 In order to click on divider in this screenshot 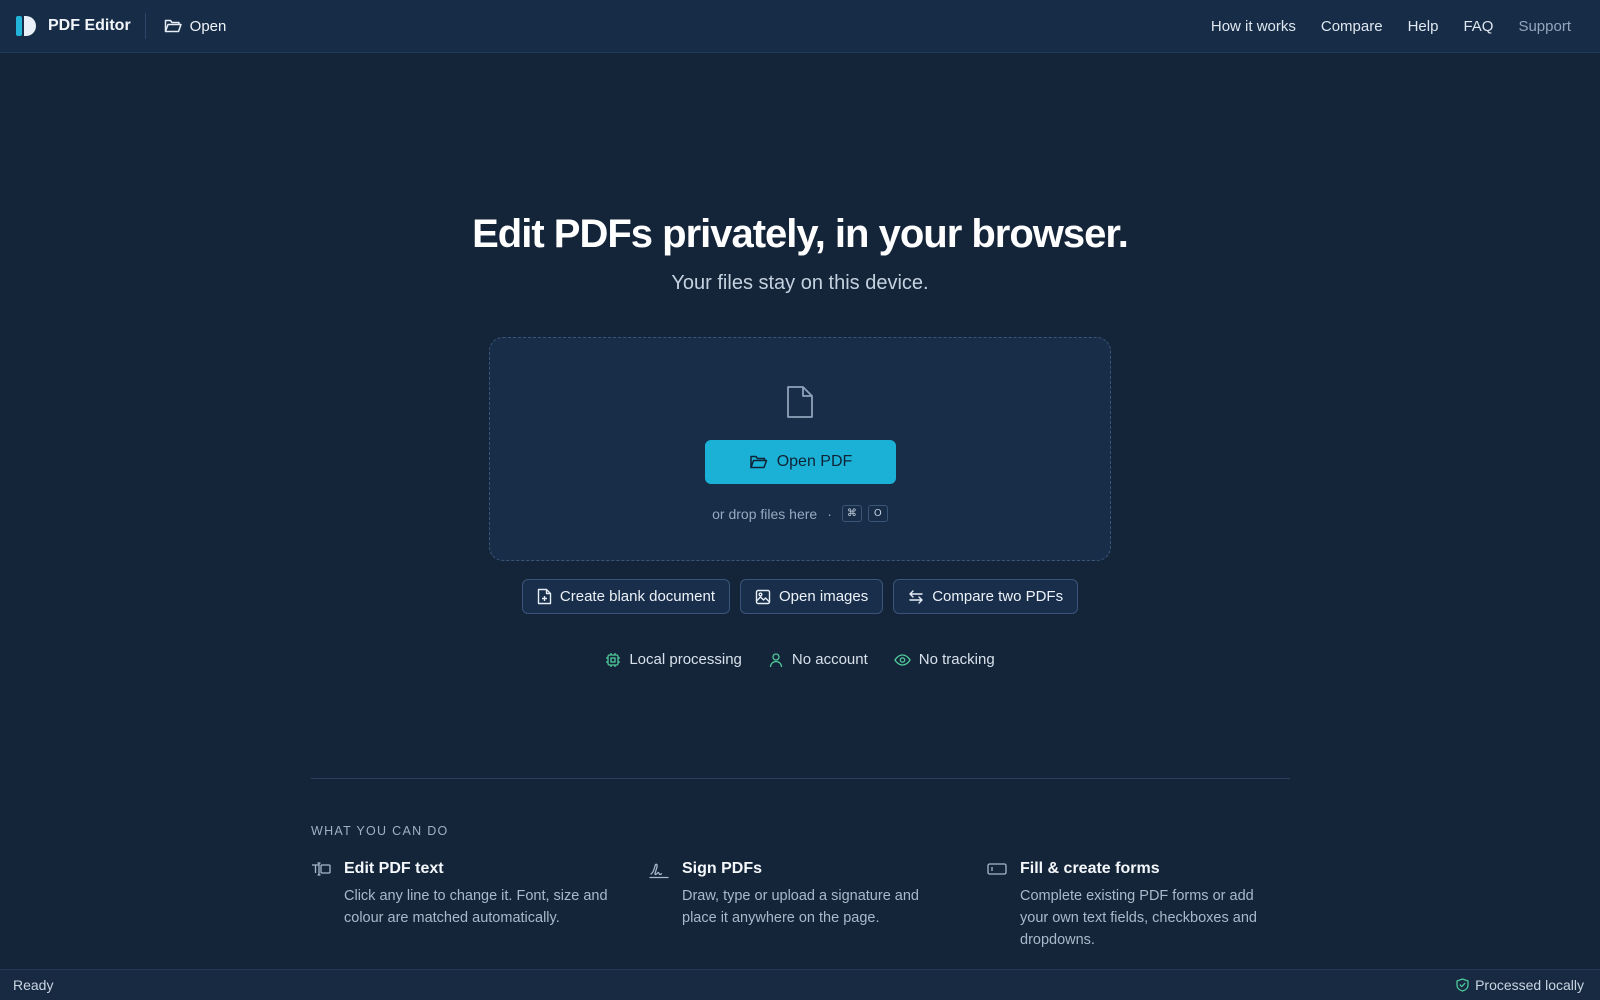, I will do `click(145, 26)`.